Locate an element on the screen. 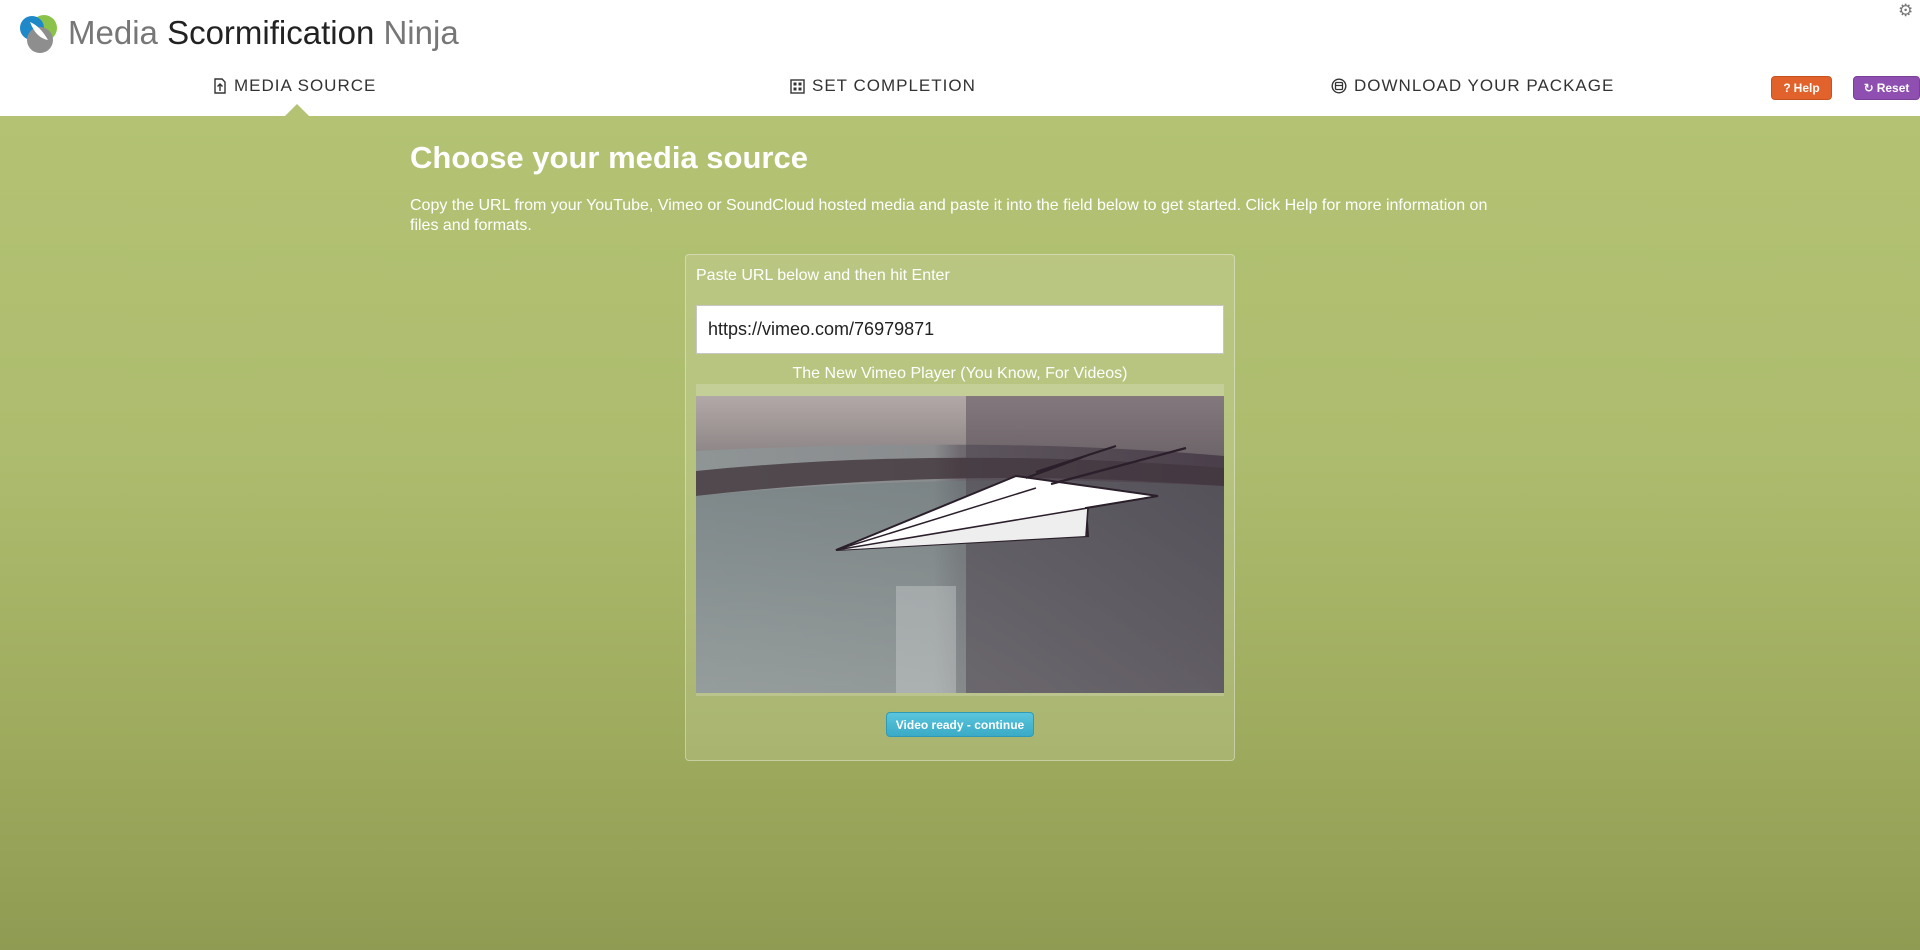 The width and height of the screenshot is (1920, 950). app-title-part3: Ninja is located at coordinates (421, 32).